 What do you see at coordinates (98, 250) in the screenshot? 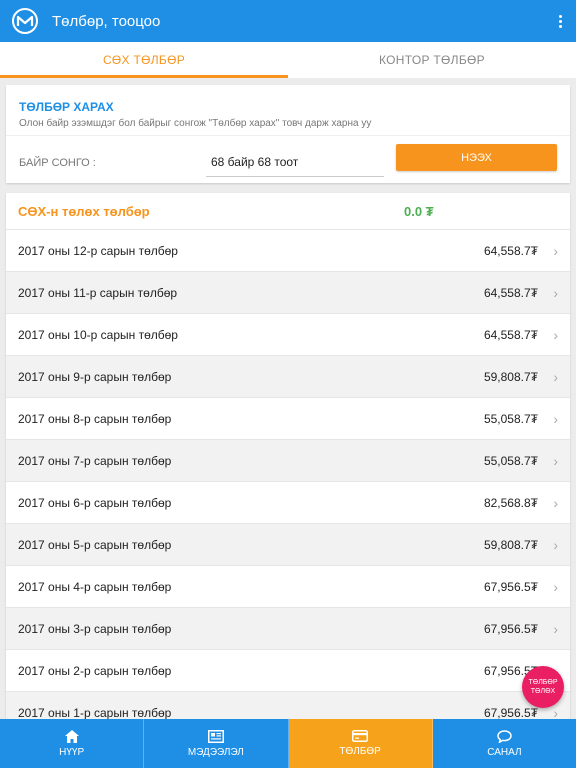
I see `payment-row-label: 2017 оны 12-р сарын төлбөр` at bounding box center [98, 250].